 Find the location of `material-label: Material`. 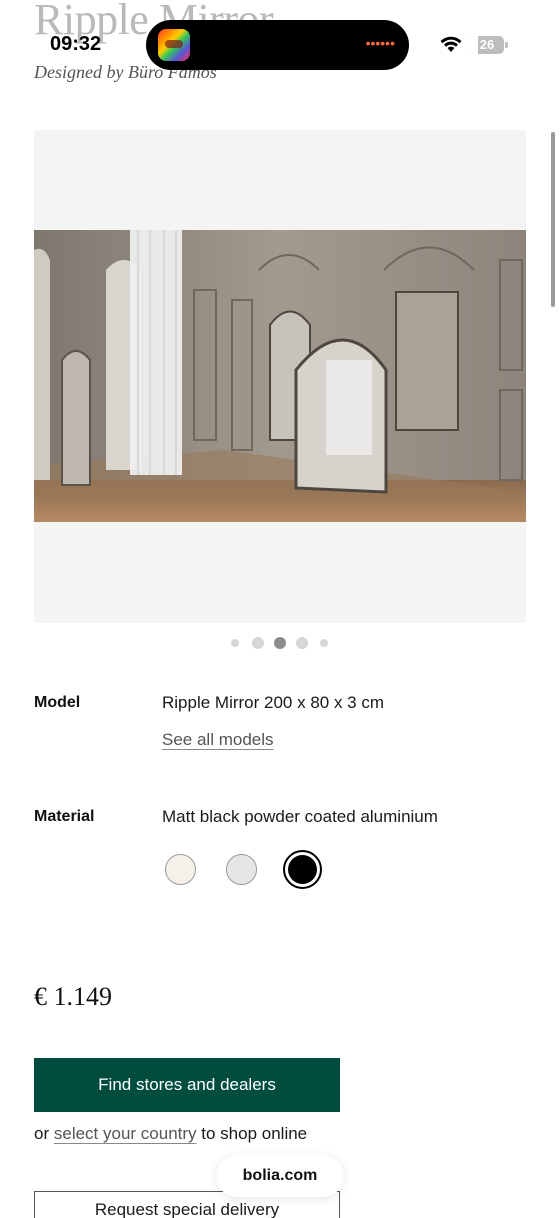

material-label: Material is located at coordinates (64, 816).